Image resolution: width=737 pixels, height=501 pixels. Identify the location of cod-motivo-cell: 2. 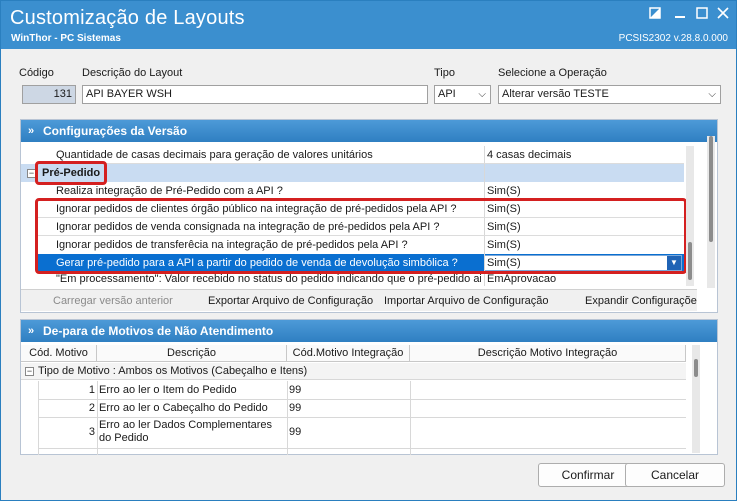
(66, 408).